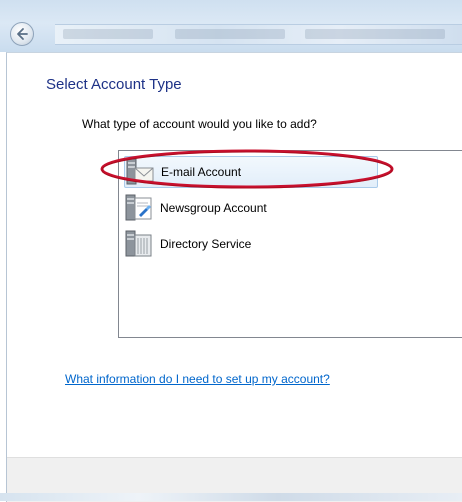 The height and width of the screenshot is (502, 462). I want to click on page-title: Select Account Type, so click(114, 84).